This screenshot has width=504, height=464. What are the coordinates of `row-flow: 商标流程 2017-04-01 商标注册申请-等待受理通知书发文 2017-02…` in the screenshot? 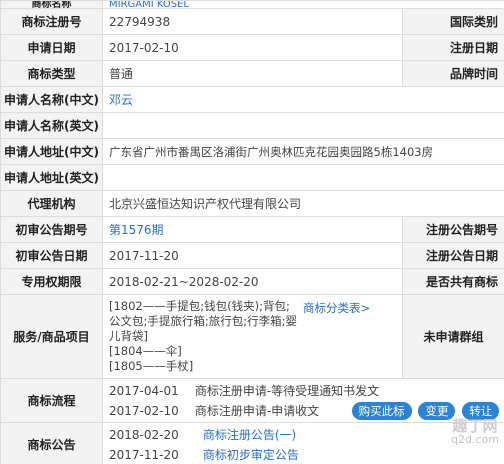 It's located at (252, 400).